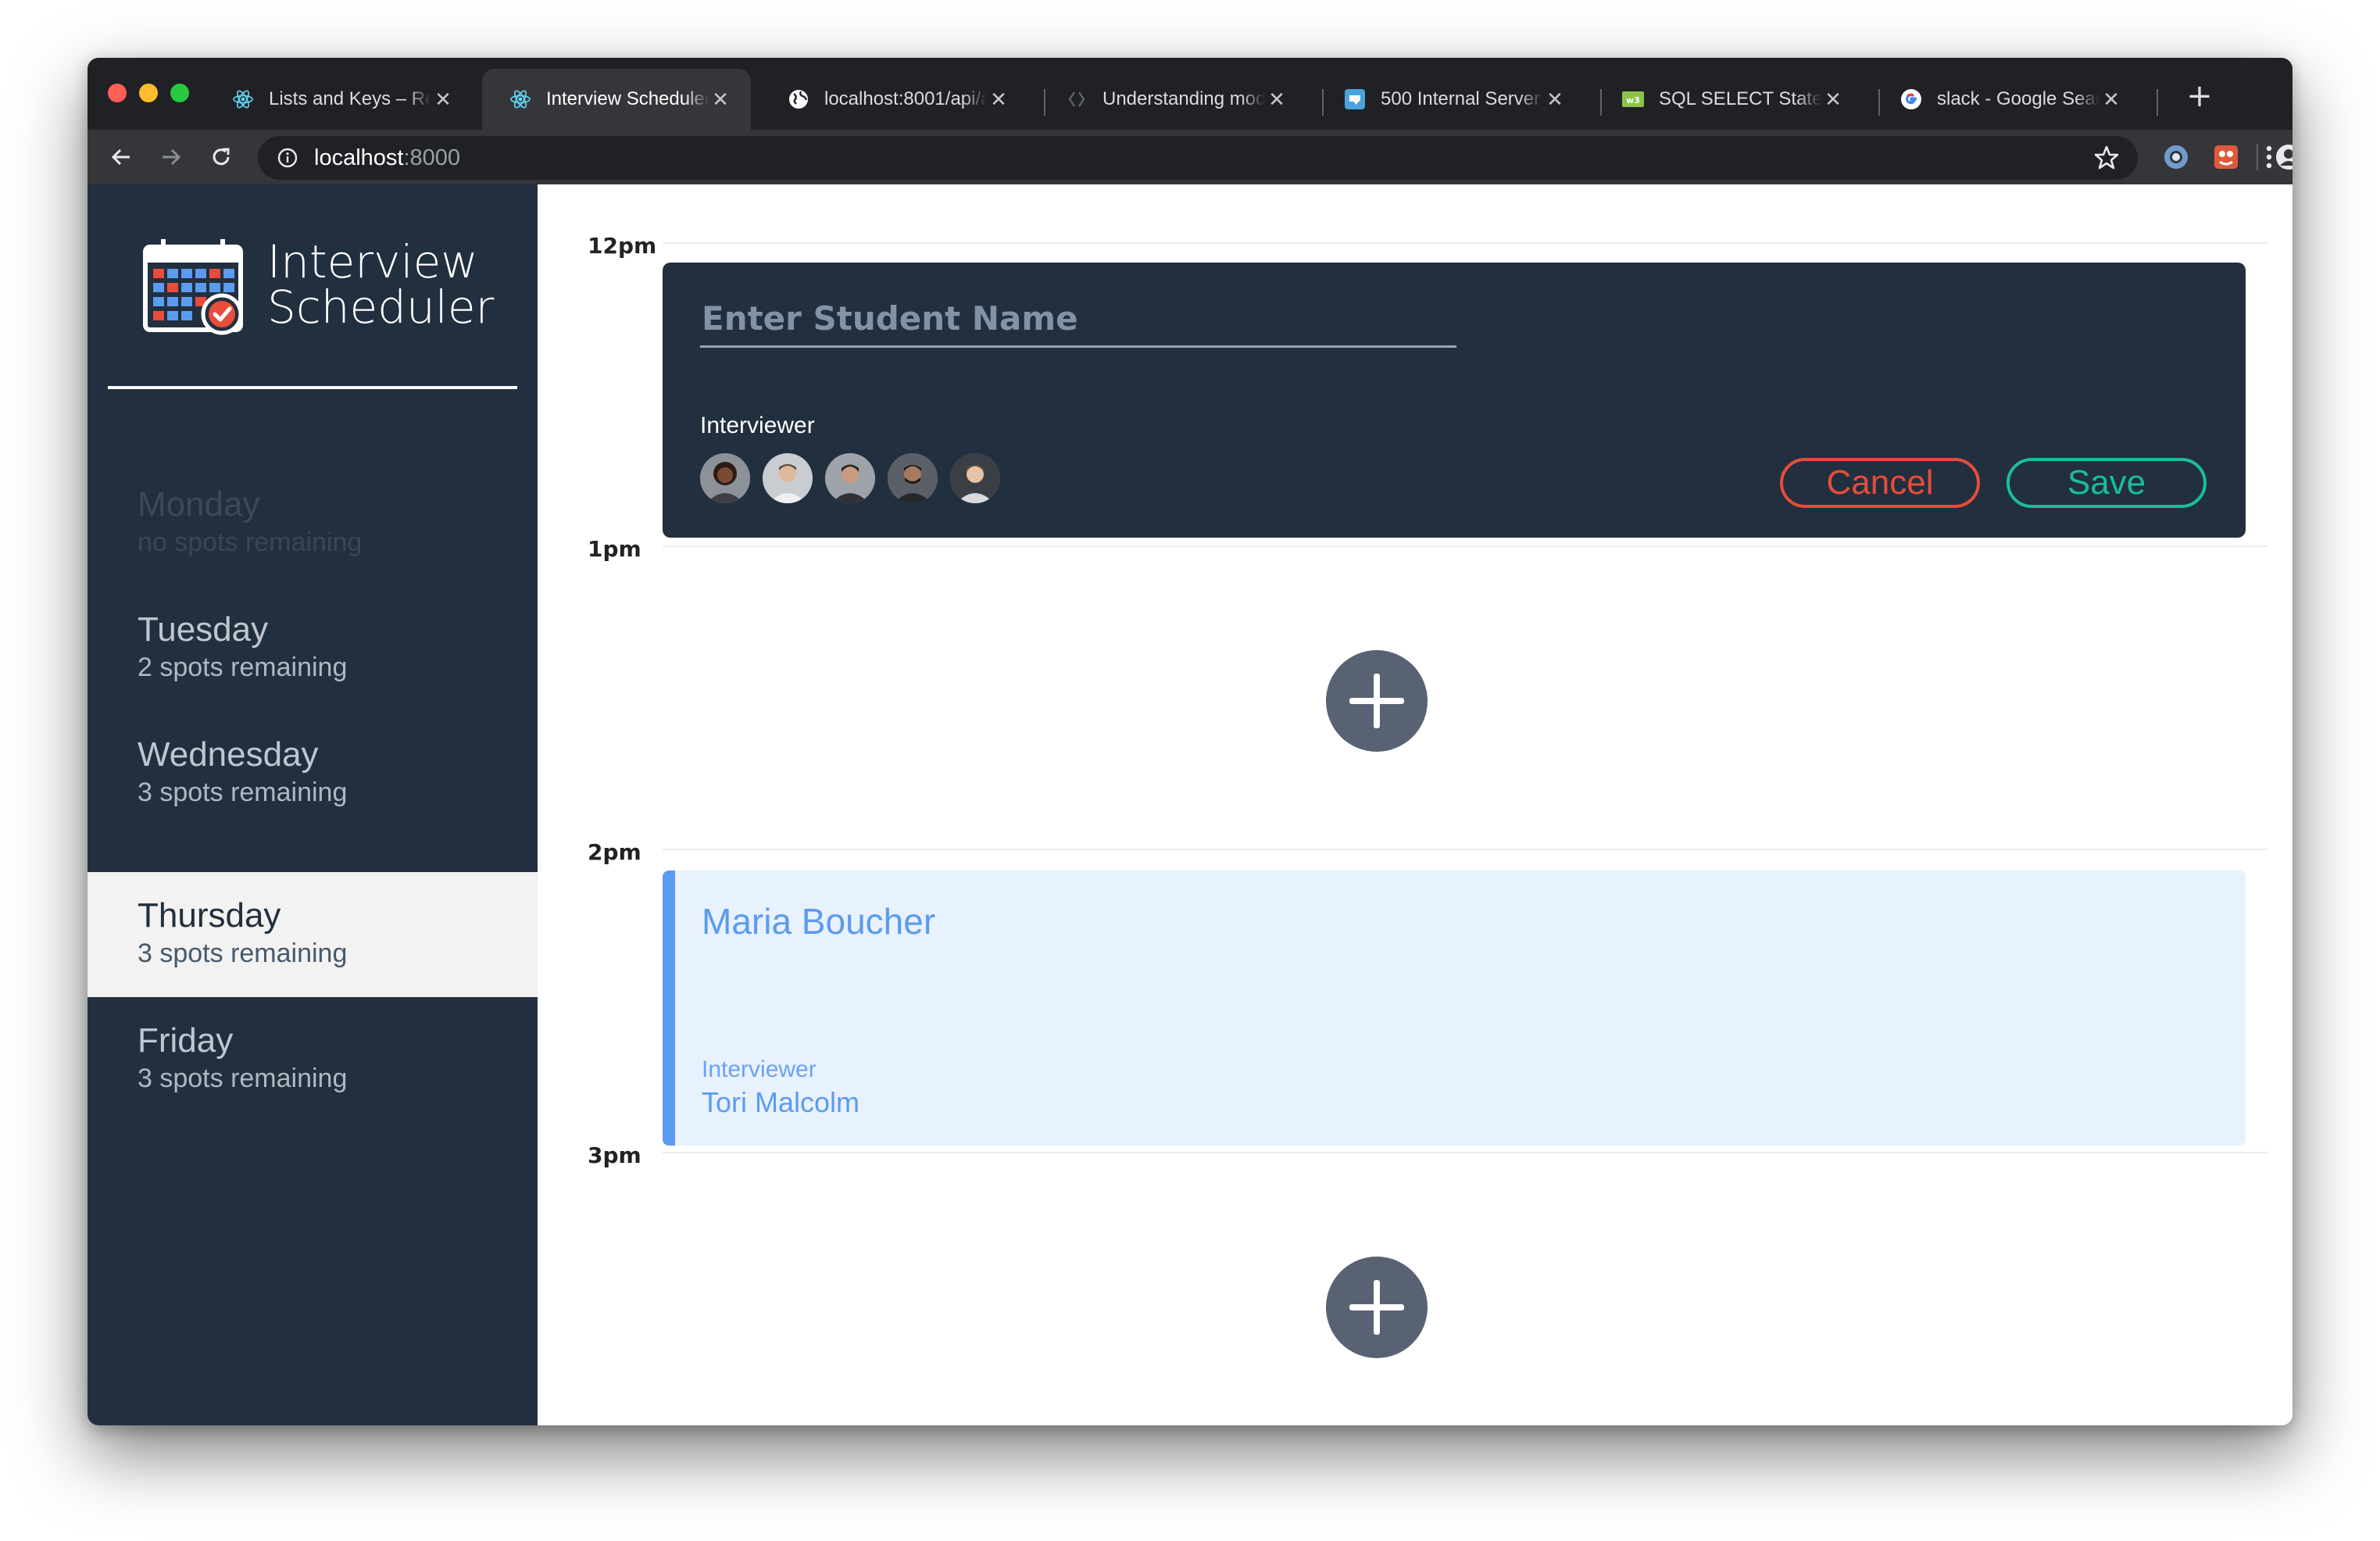 Image resolution: width=2380 pixels, height=1541 pixels. I want to click on browser-tab: w3 SQL SELECT Statement ✕, so click(1729, 99).